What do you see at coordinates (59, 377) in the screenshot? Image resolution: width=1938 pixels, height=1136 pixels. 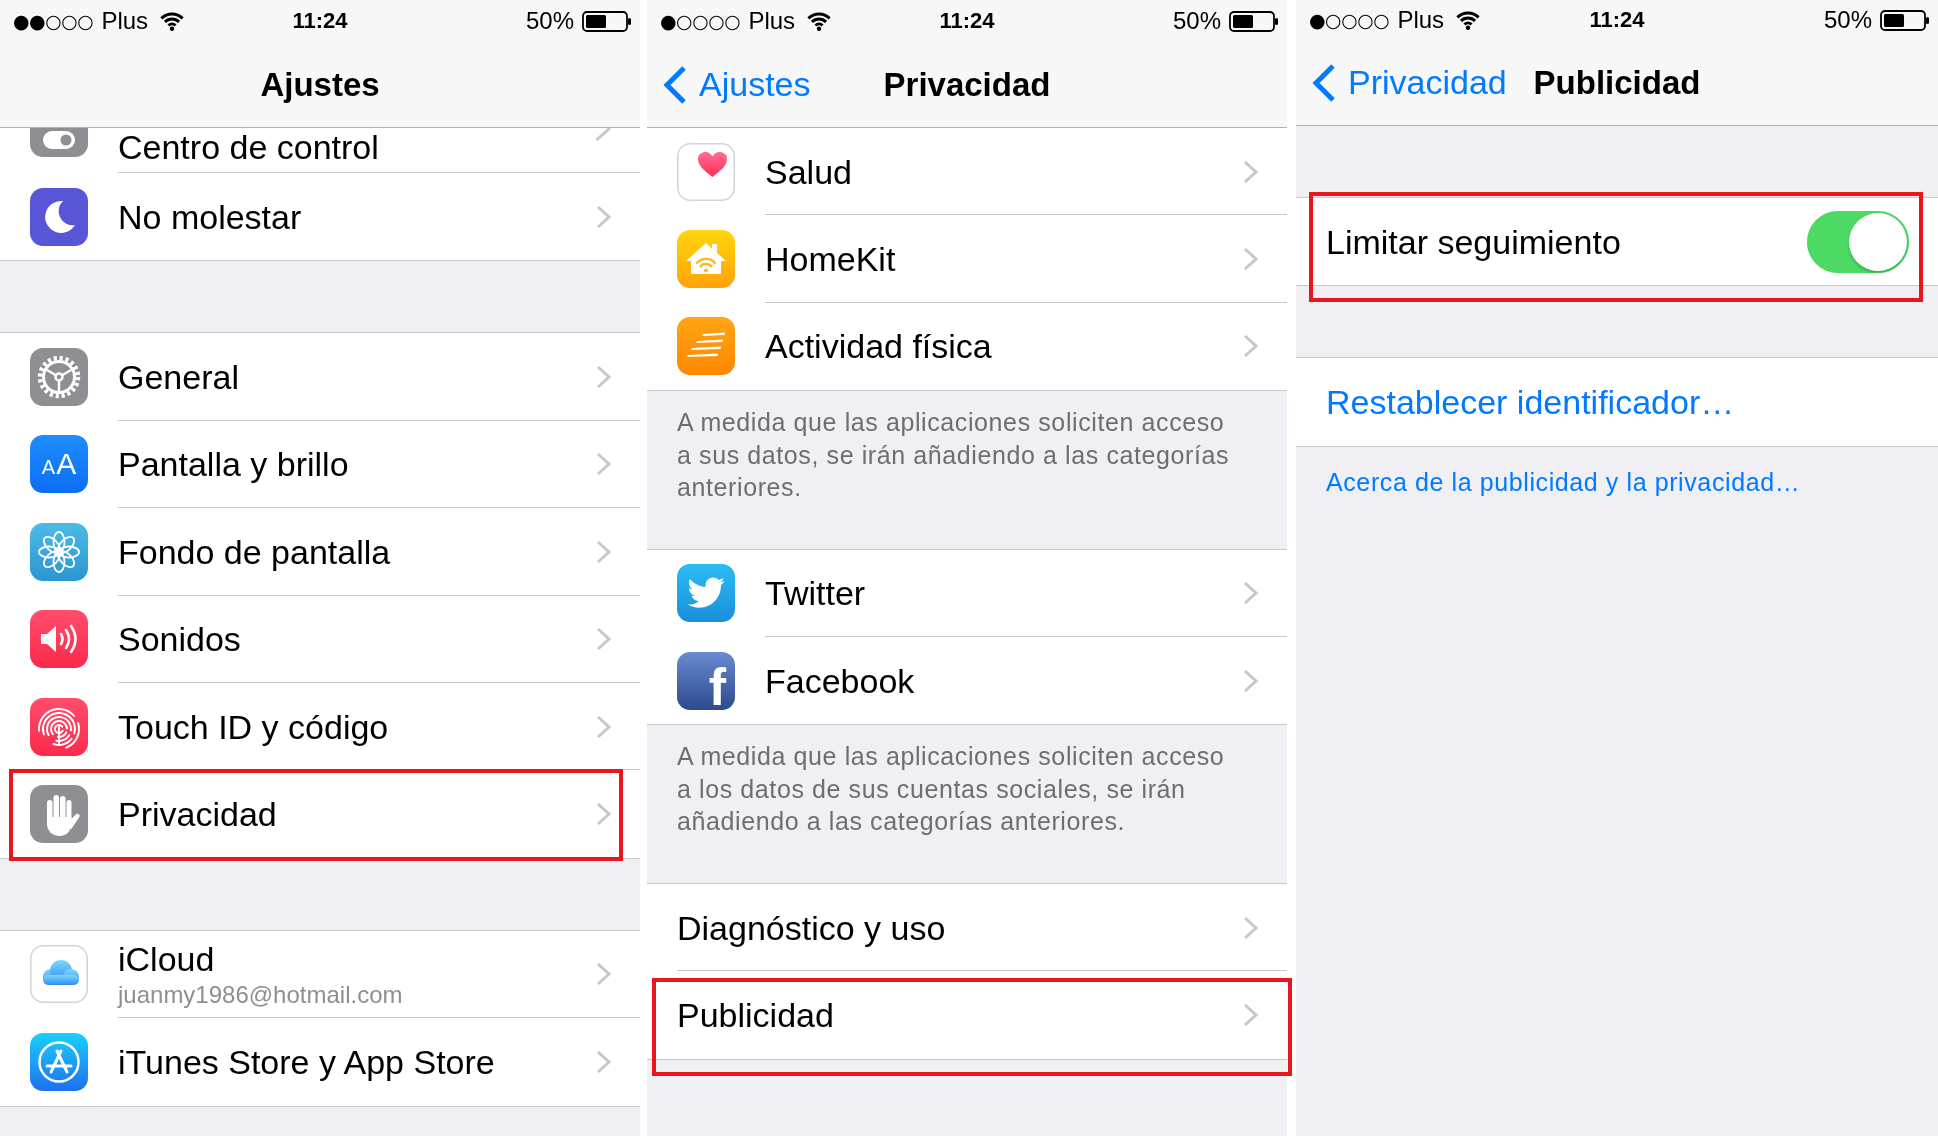 I see `gear-icon` at bounding box center [59, 377].